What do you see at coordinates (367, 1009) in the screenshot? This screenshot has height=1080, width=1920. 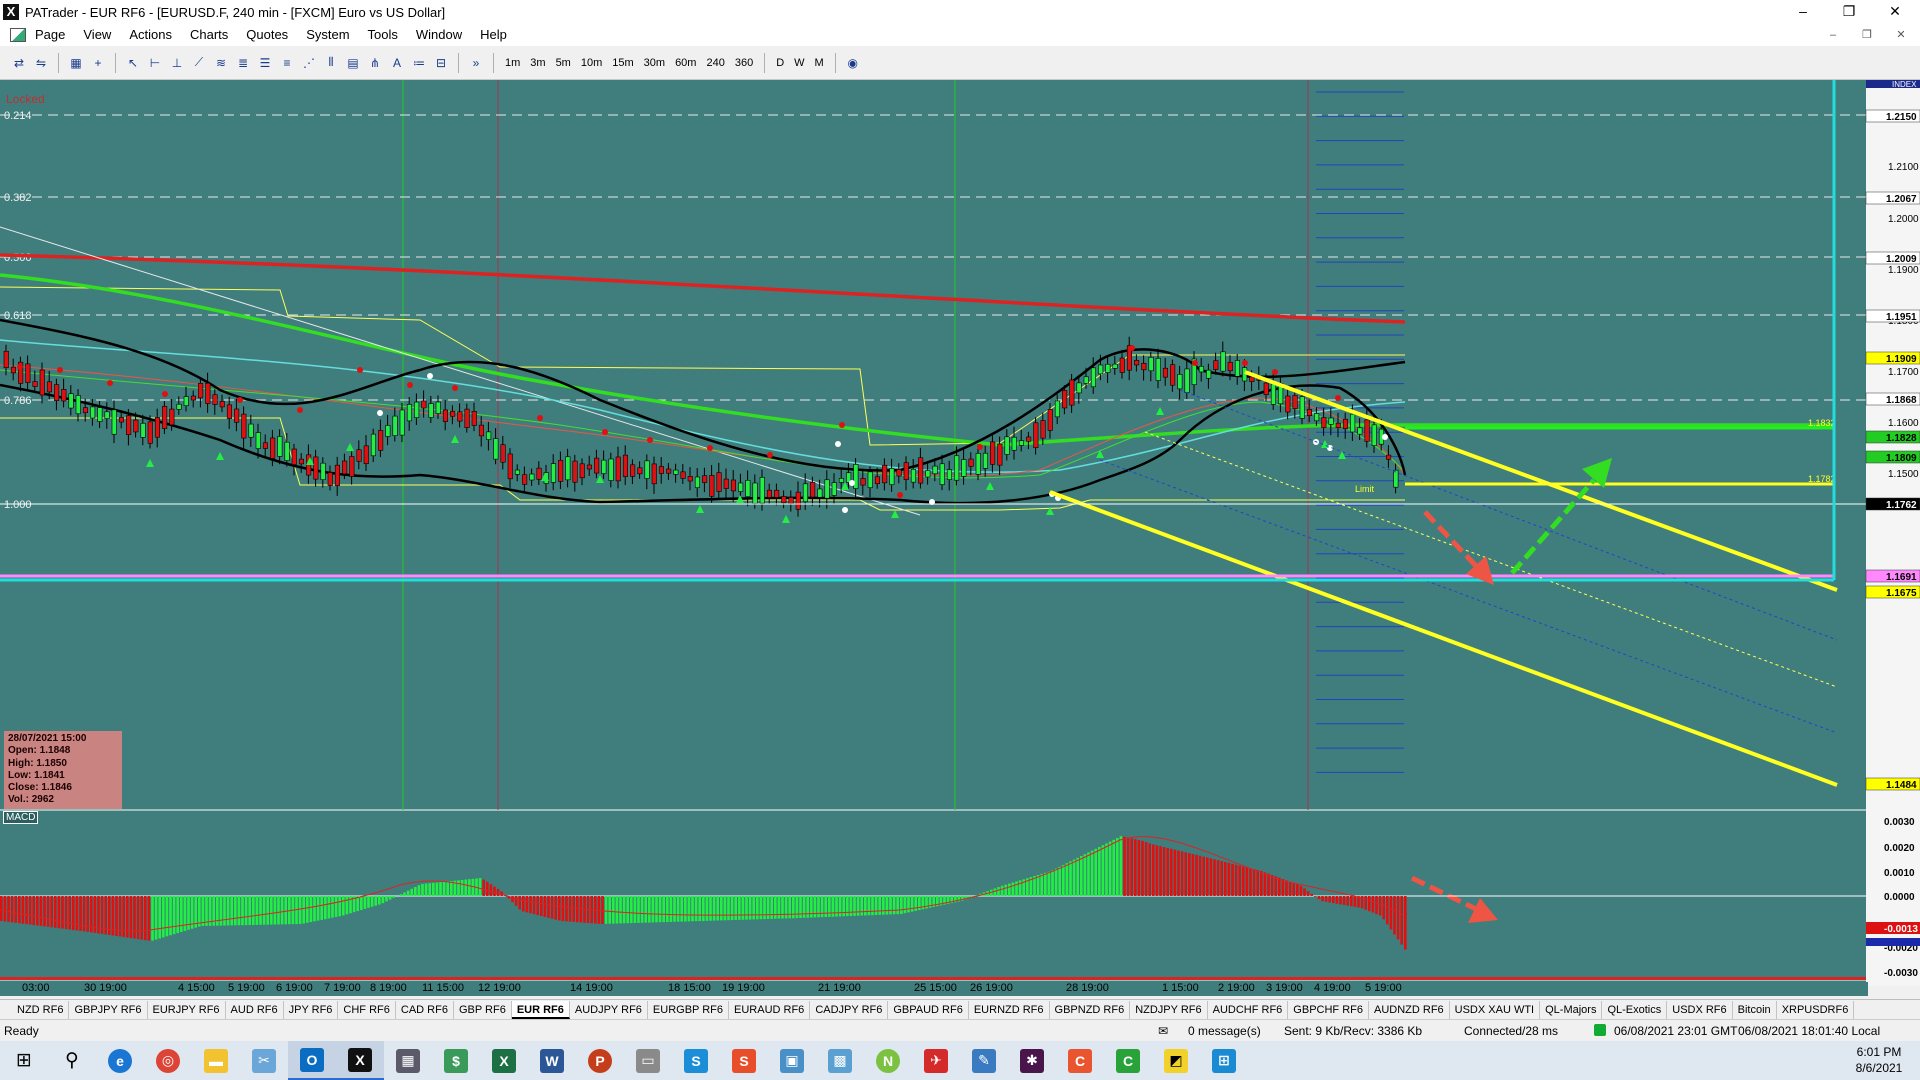 I see `tab-chf-rf6: CHF RF6` at bounding box center [367, 1009].